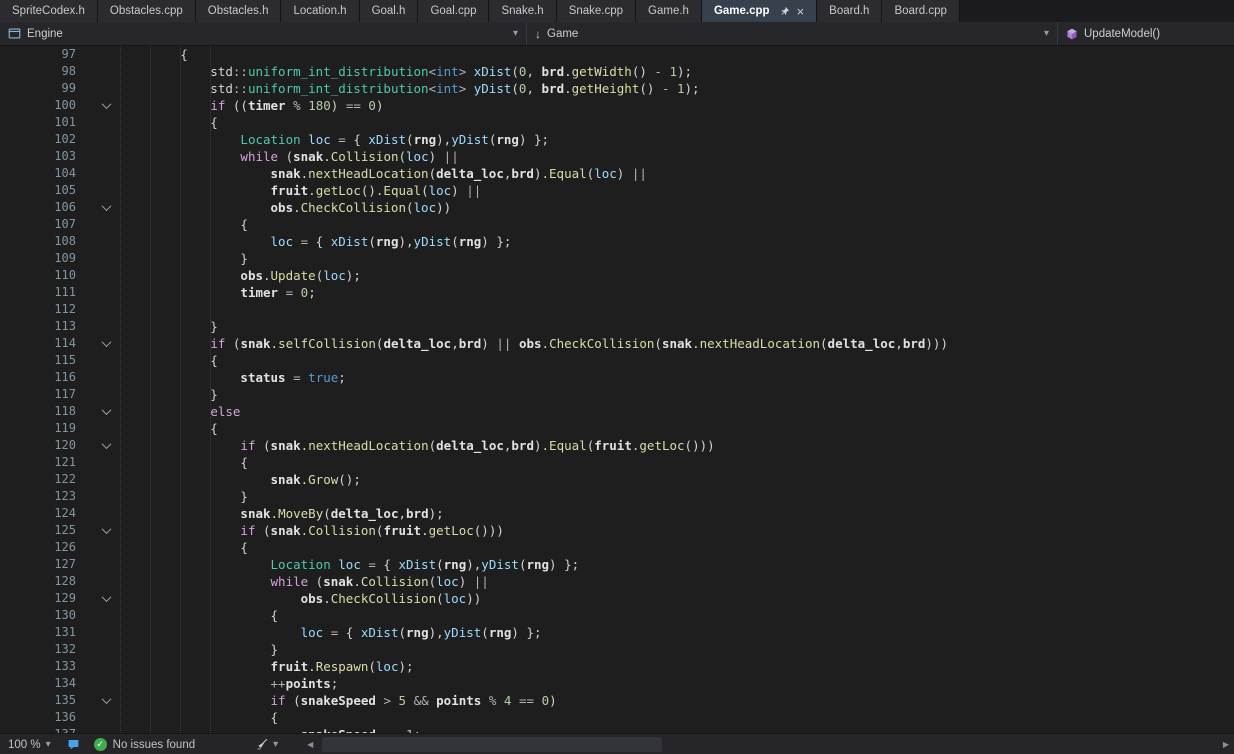 This screenshot has height=754, width=1234. I want to click on tab-game-cpp: Game.cpp ×, so click(759, 11).